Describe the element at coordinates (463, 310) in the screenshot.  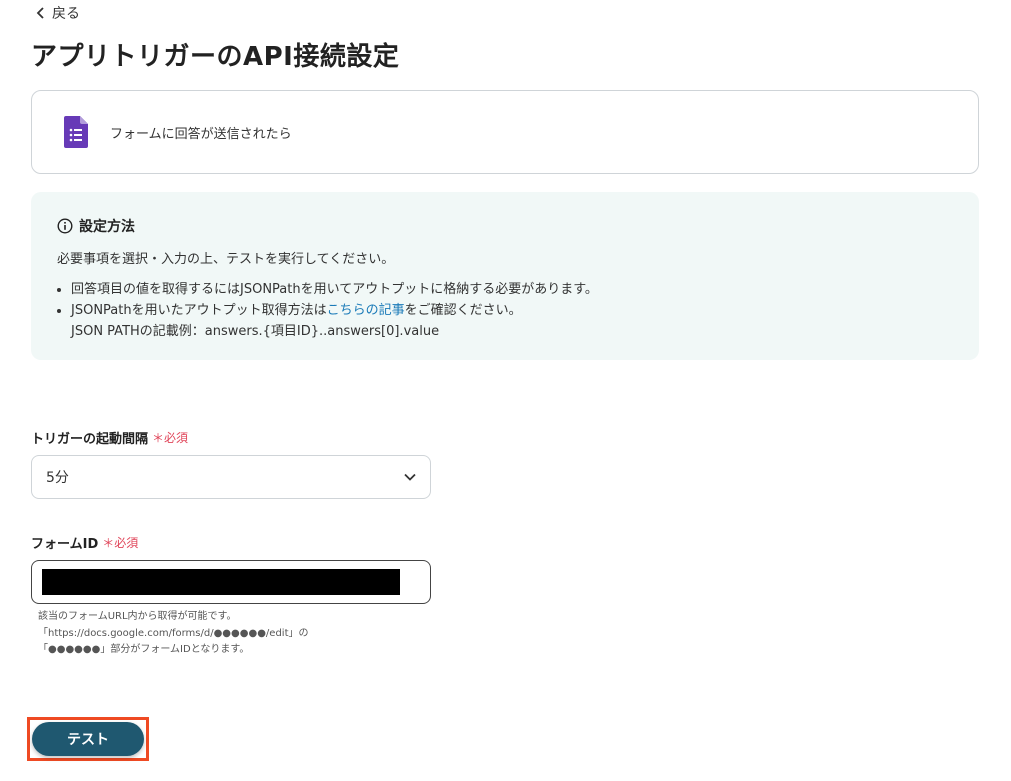
I see `info-bullet-2-suffix: をご確認ください。` at that location.